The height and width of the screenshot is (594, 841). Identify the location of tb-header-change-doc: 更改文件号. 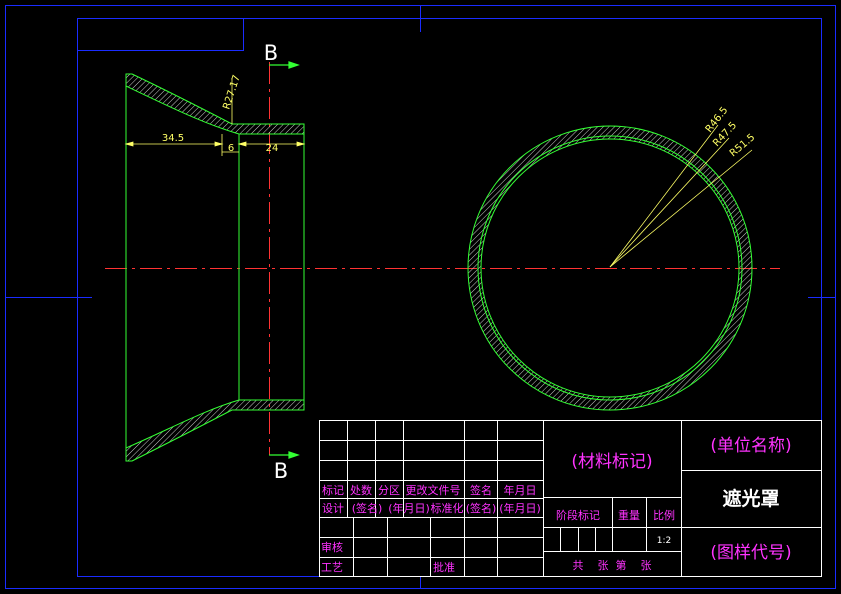
(433, 490).